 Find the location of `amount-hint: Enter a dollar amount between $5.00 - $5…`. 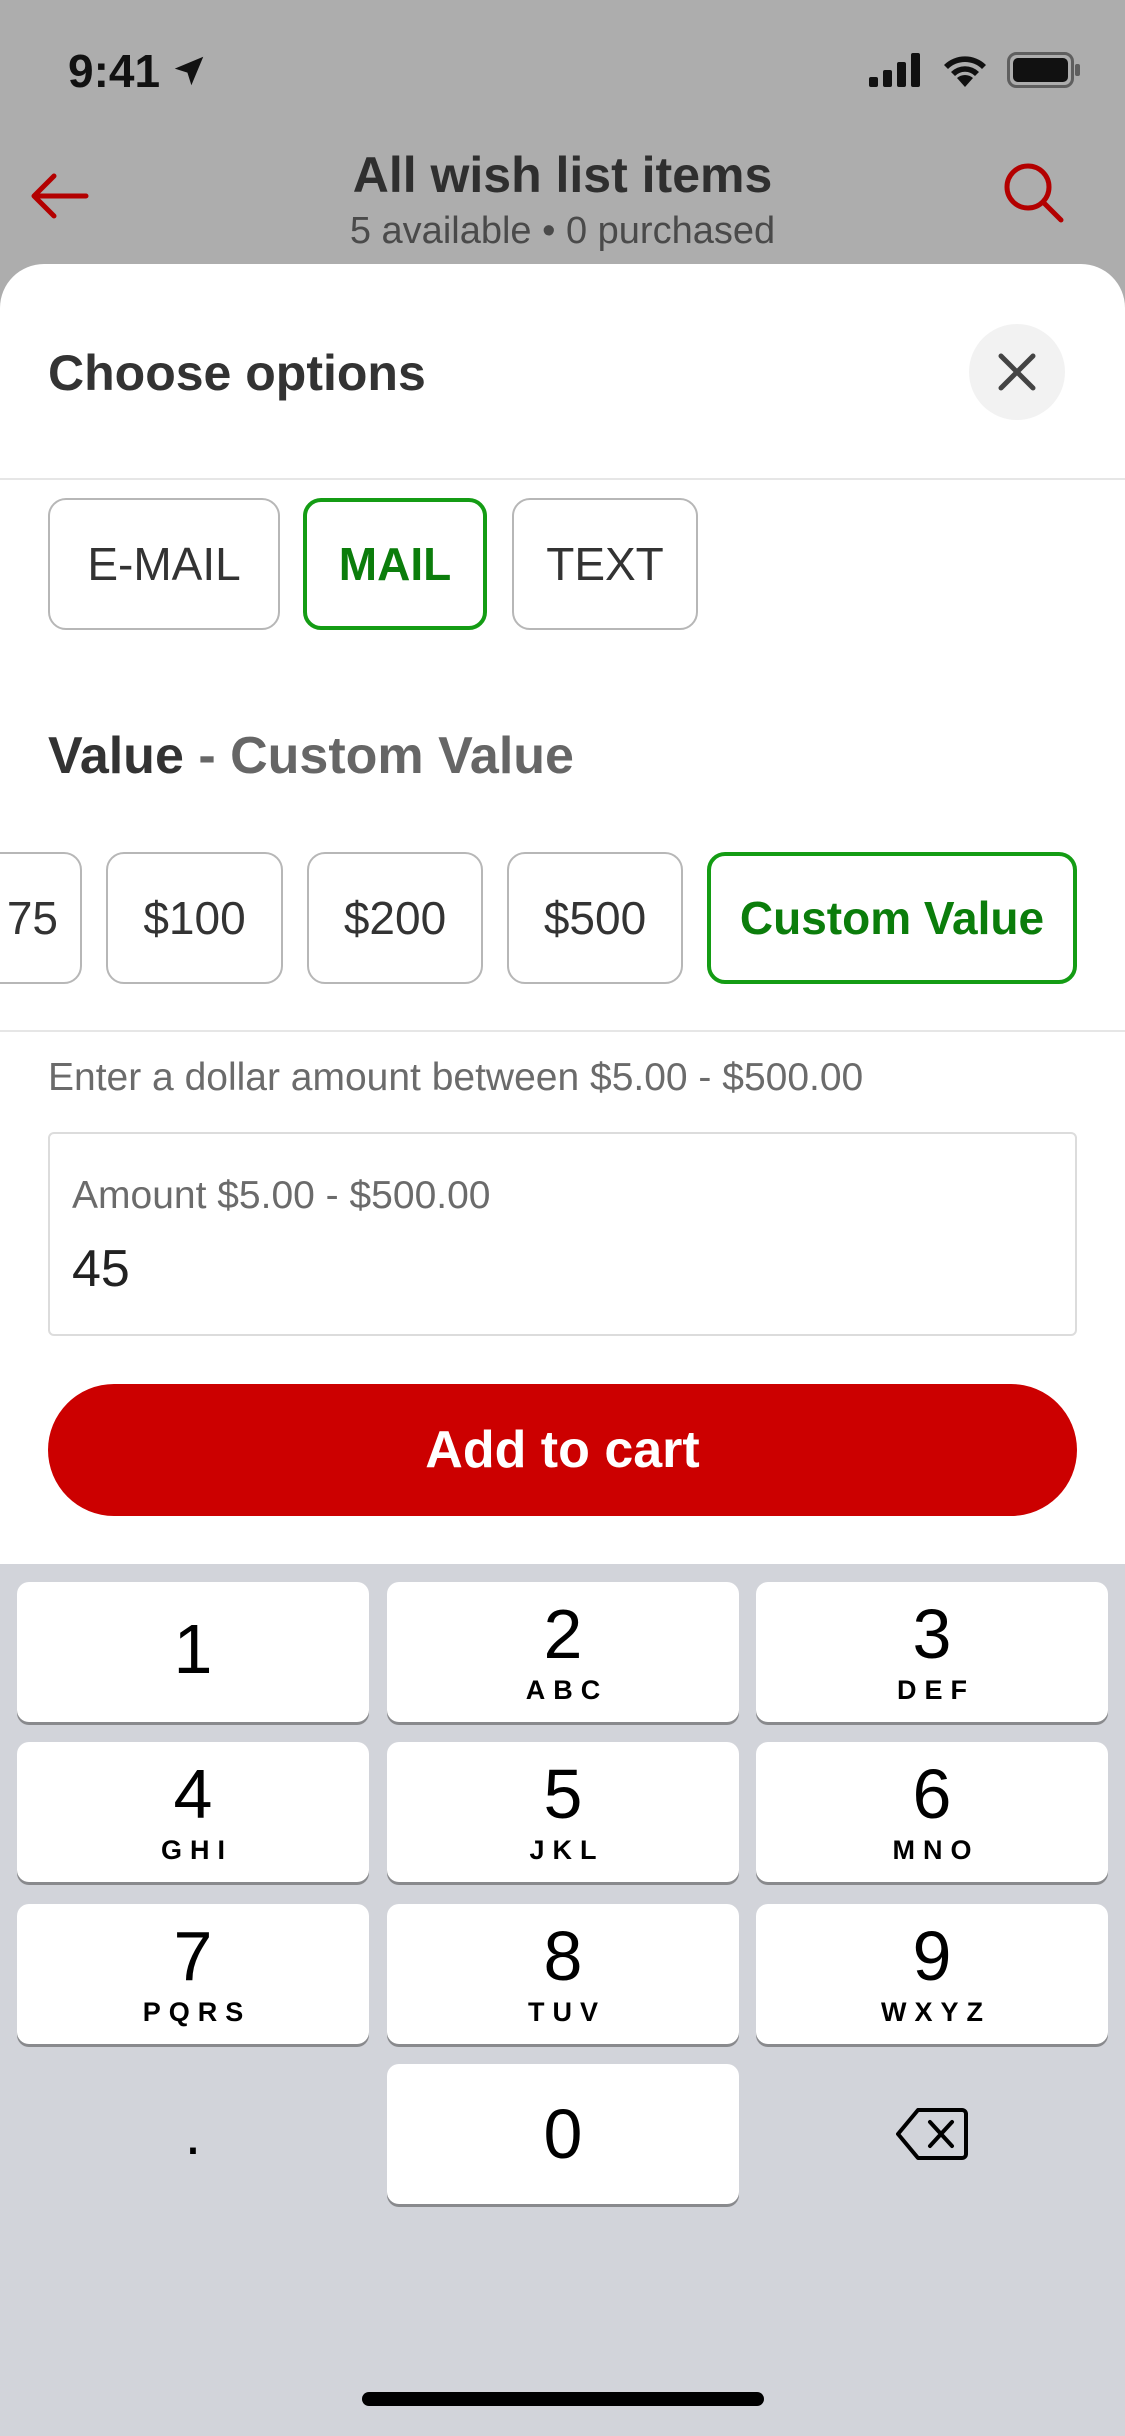

amount-hint: Enter a dollar amount between $5.00 - $5… is located at coordinates (456, 1077).